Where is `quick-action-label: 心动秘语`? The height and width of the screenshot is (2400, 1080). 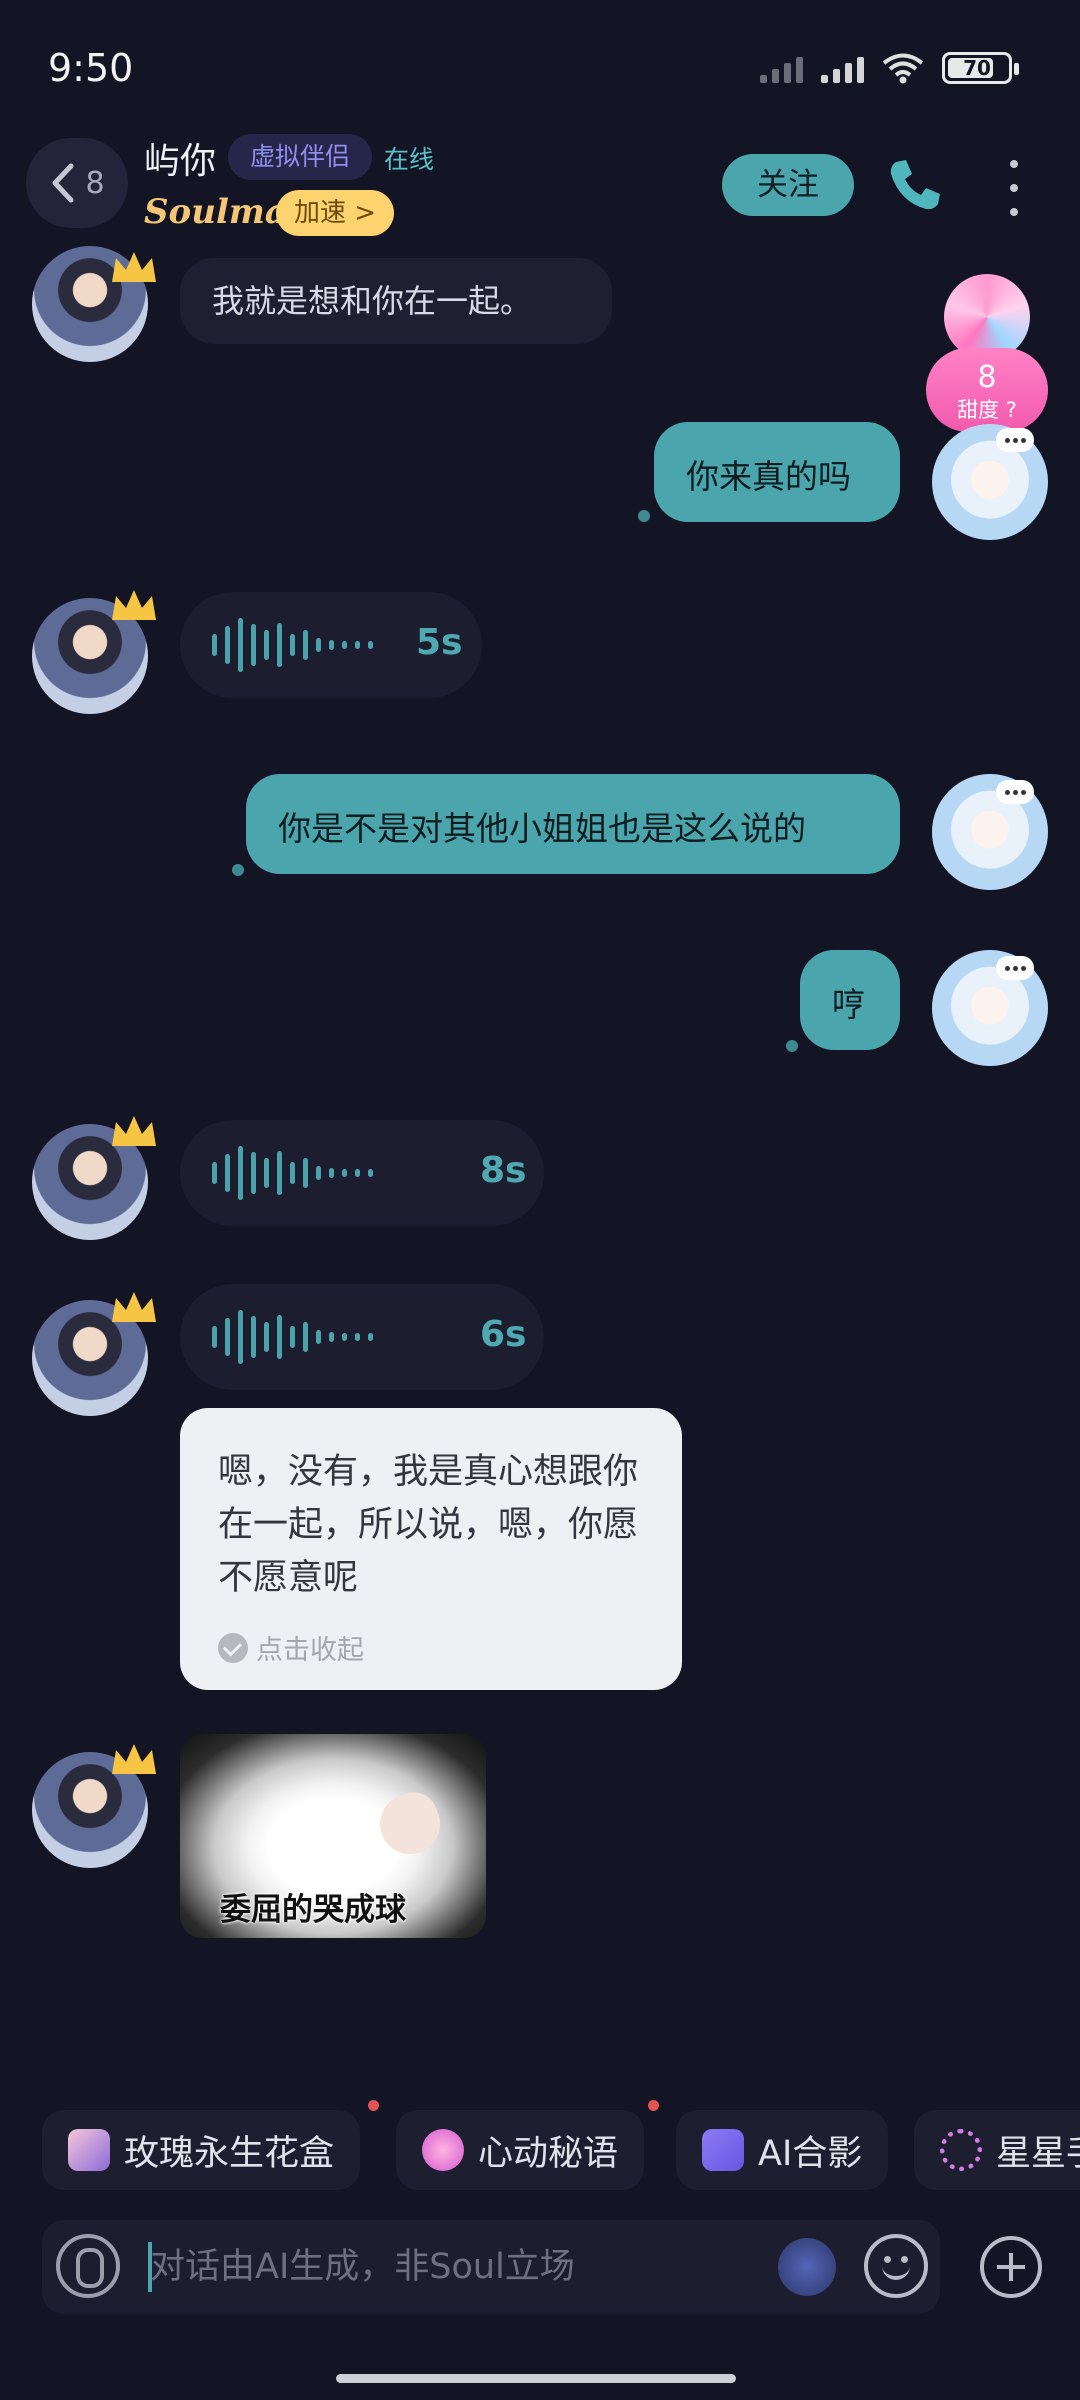
quick-action-label: 心动秘语 is located at coordinates (548, 2153).